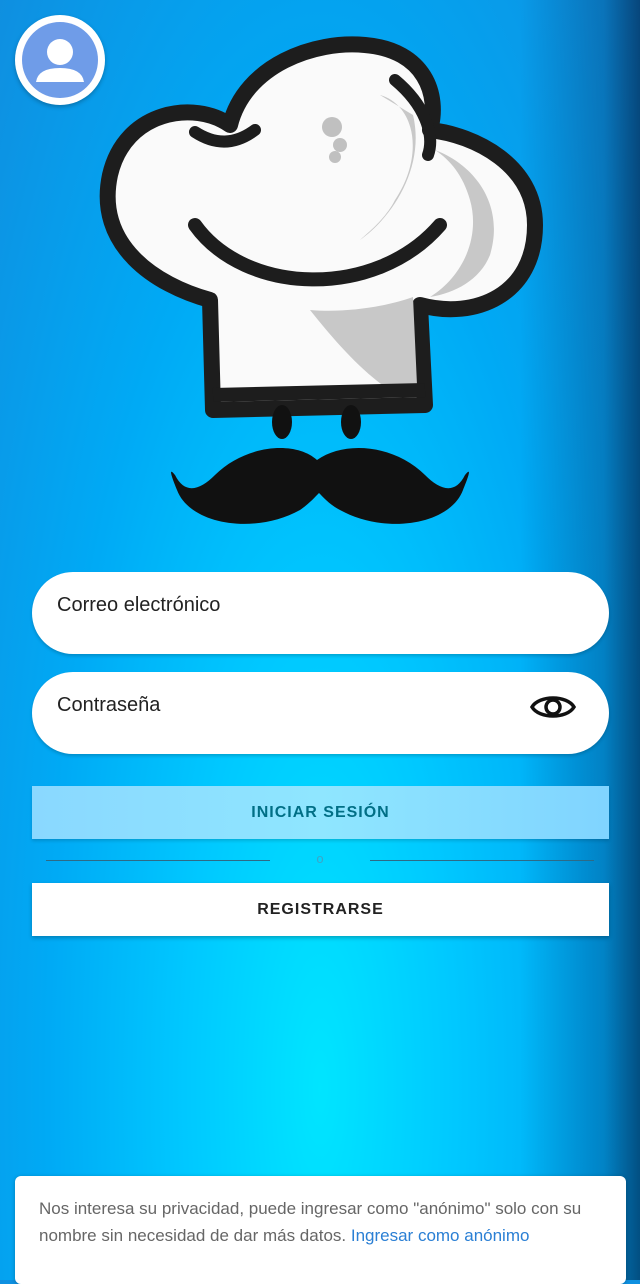 The image size is (640, 1284). I want to click on or-separator: o, so click(320, 858).